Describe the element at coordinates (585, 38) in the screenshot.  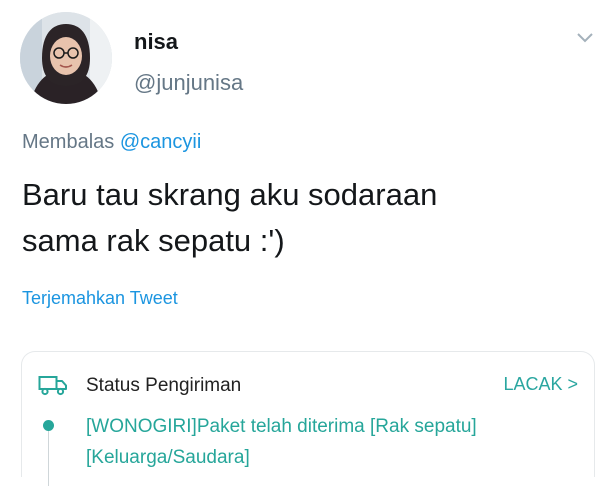
I see `chevron-down-icon` at that location.